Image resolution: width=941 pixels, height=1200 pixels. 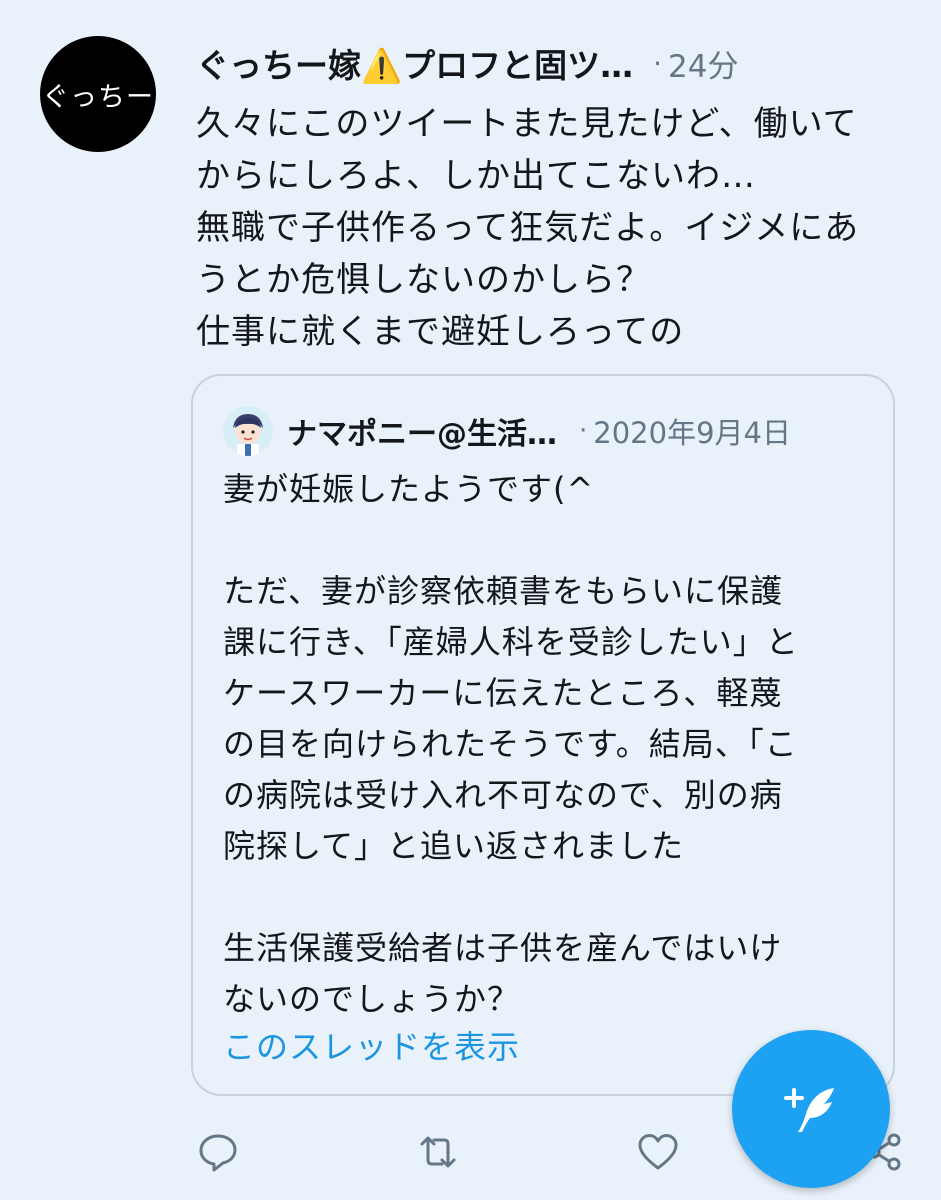 What do you see at coordinates (703, 63) in the screenshot?
I see `tweet-timestamp: 24分` at bounding box center [703, 63].